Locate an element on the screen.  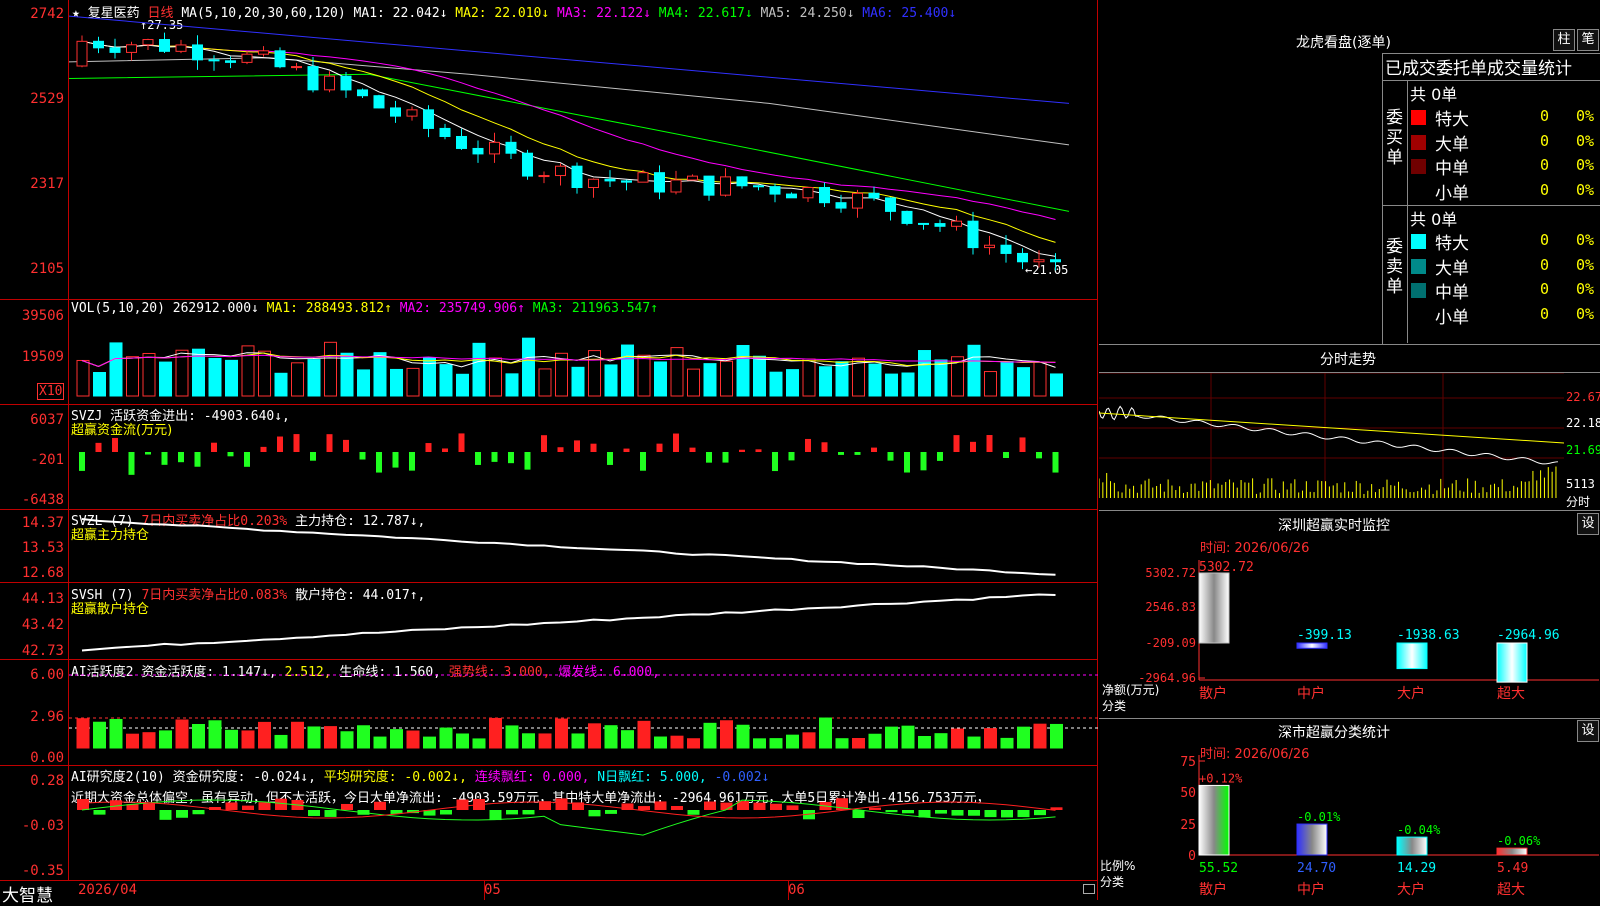
order-pct: 0% is located at coordinates (1585, 289).